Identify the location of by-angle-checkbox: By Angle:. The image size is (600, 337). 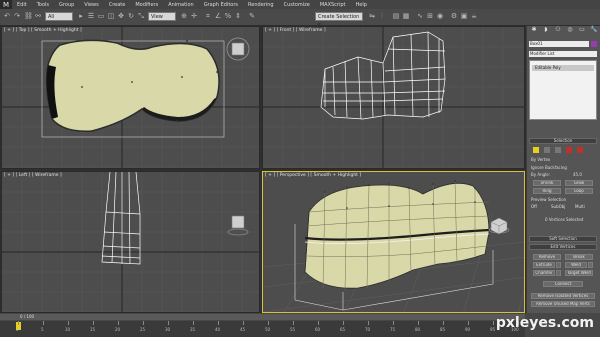
(540, 174).